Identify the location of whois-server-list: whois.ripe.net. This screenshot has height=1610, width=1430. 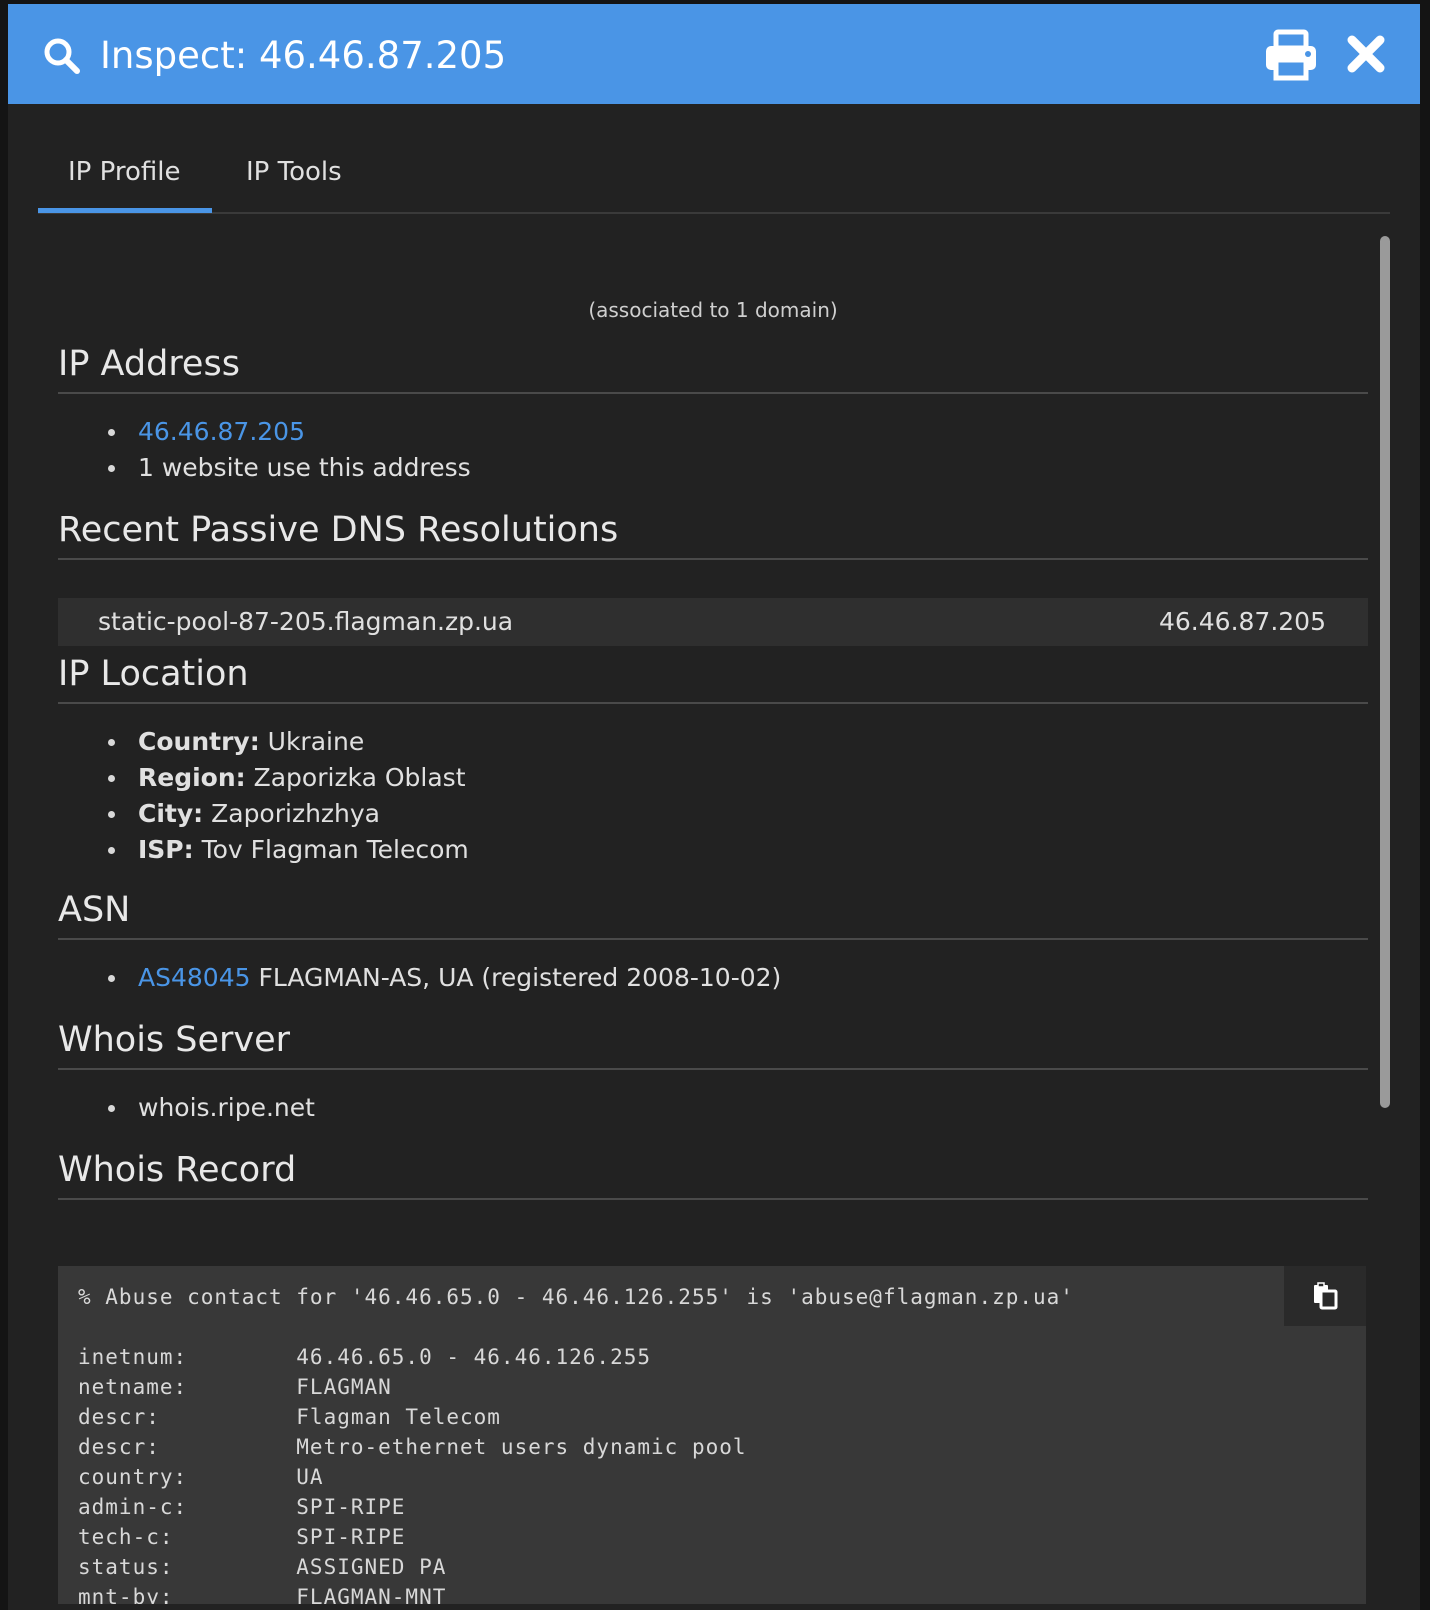
(211, 1108).